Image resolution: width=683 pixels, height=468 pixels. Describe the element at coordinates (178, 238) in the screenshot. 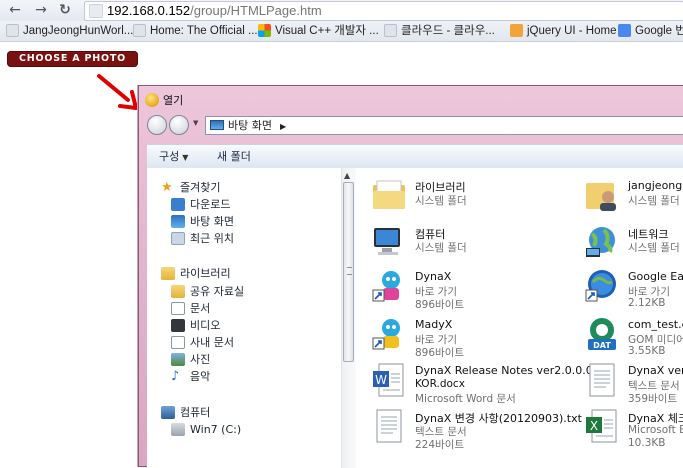

I see `recent-places-icon` at that location.